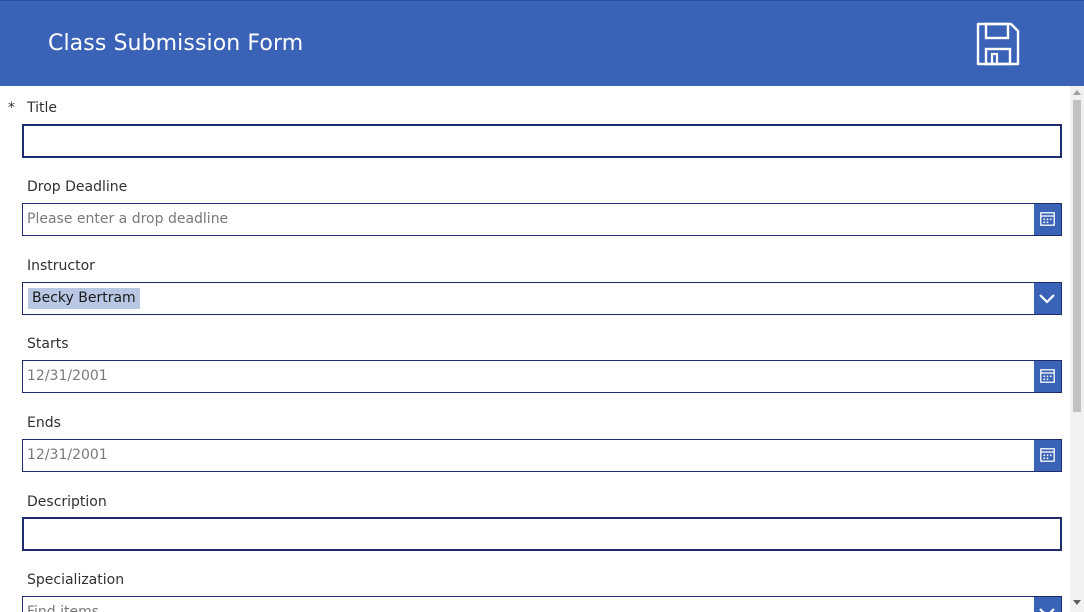 The height and width of the screenshot is (612, 1084). I want to click on ends-calendar-button, so click(1047, 455).